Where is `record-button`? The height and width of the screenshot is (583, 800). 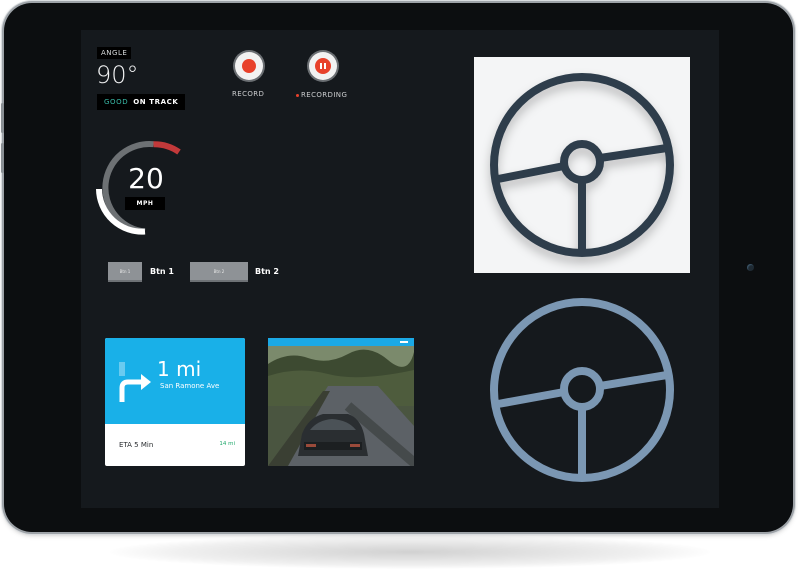 record-button is located at coordinates (249, 66).